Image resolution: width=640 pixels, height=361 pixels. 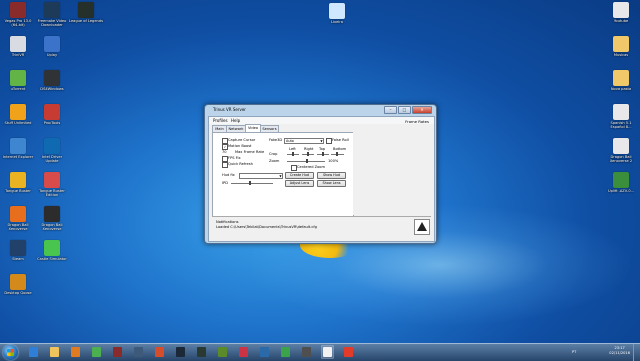 I want to click on desktop-icon: ProcTools, so click(x=52, y=114).